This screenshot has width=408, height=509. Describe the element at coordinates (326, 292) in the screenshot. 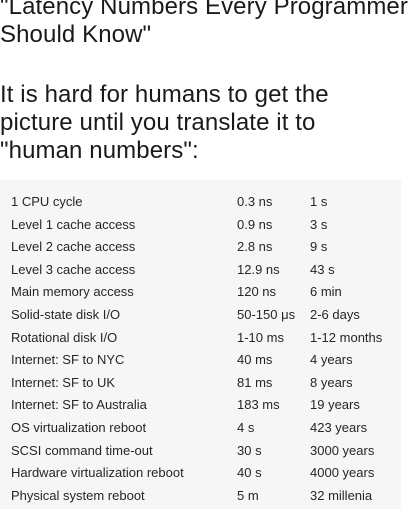

I see `human-scale-cell: 6 min` at that location.